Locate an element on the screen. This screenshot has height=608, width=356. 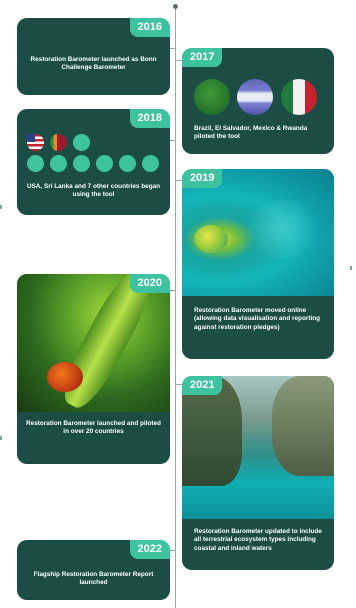
frog-photo is located at coordinates (93, 344).